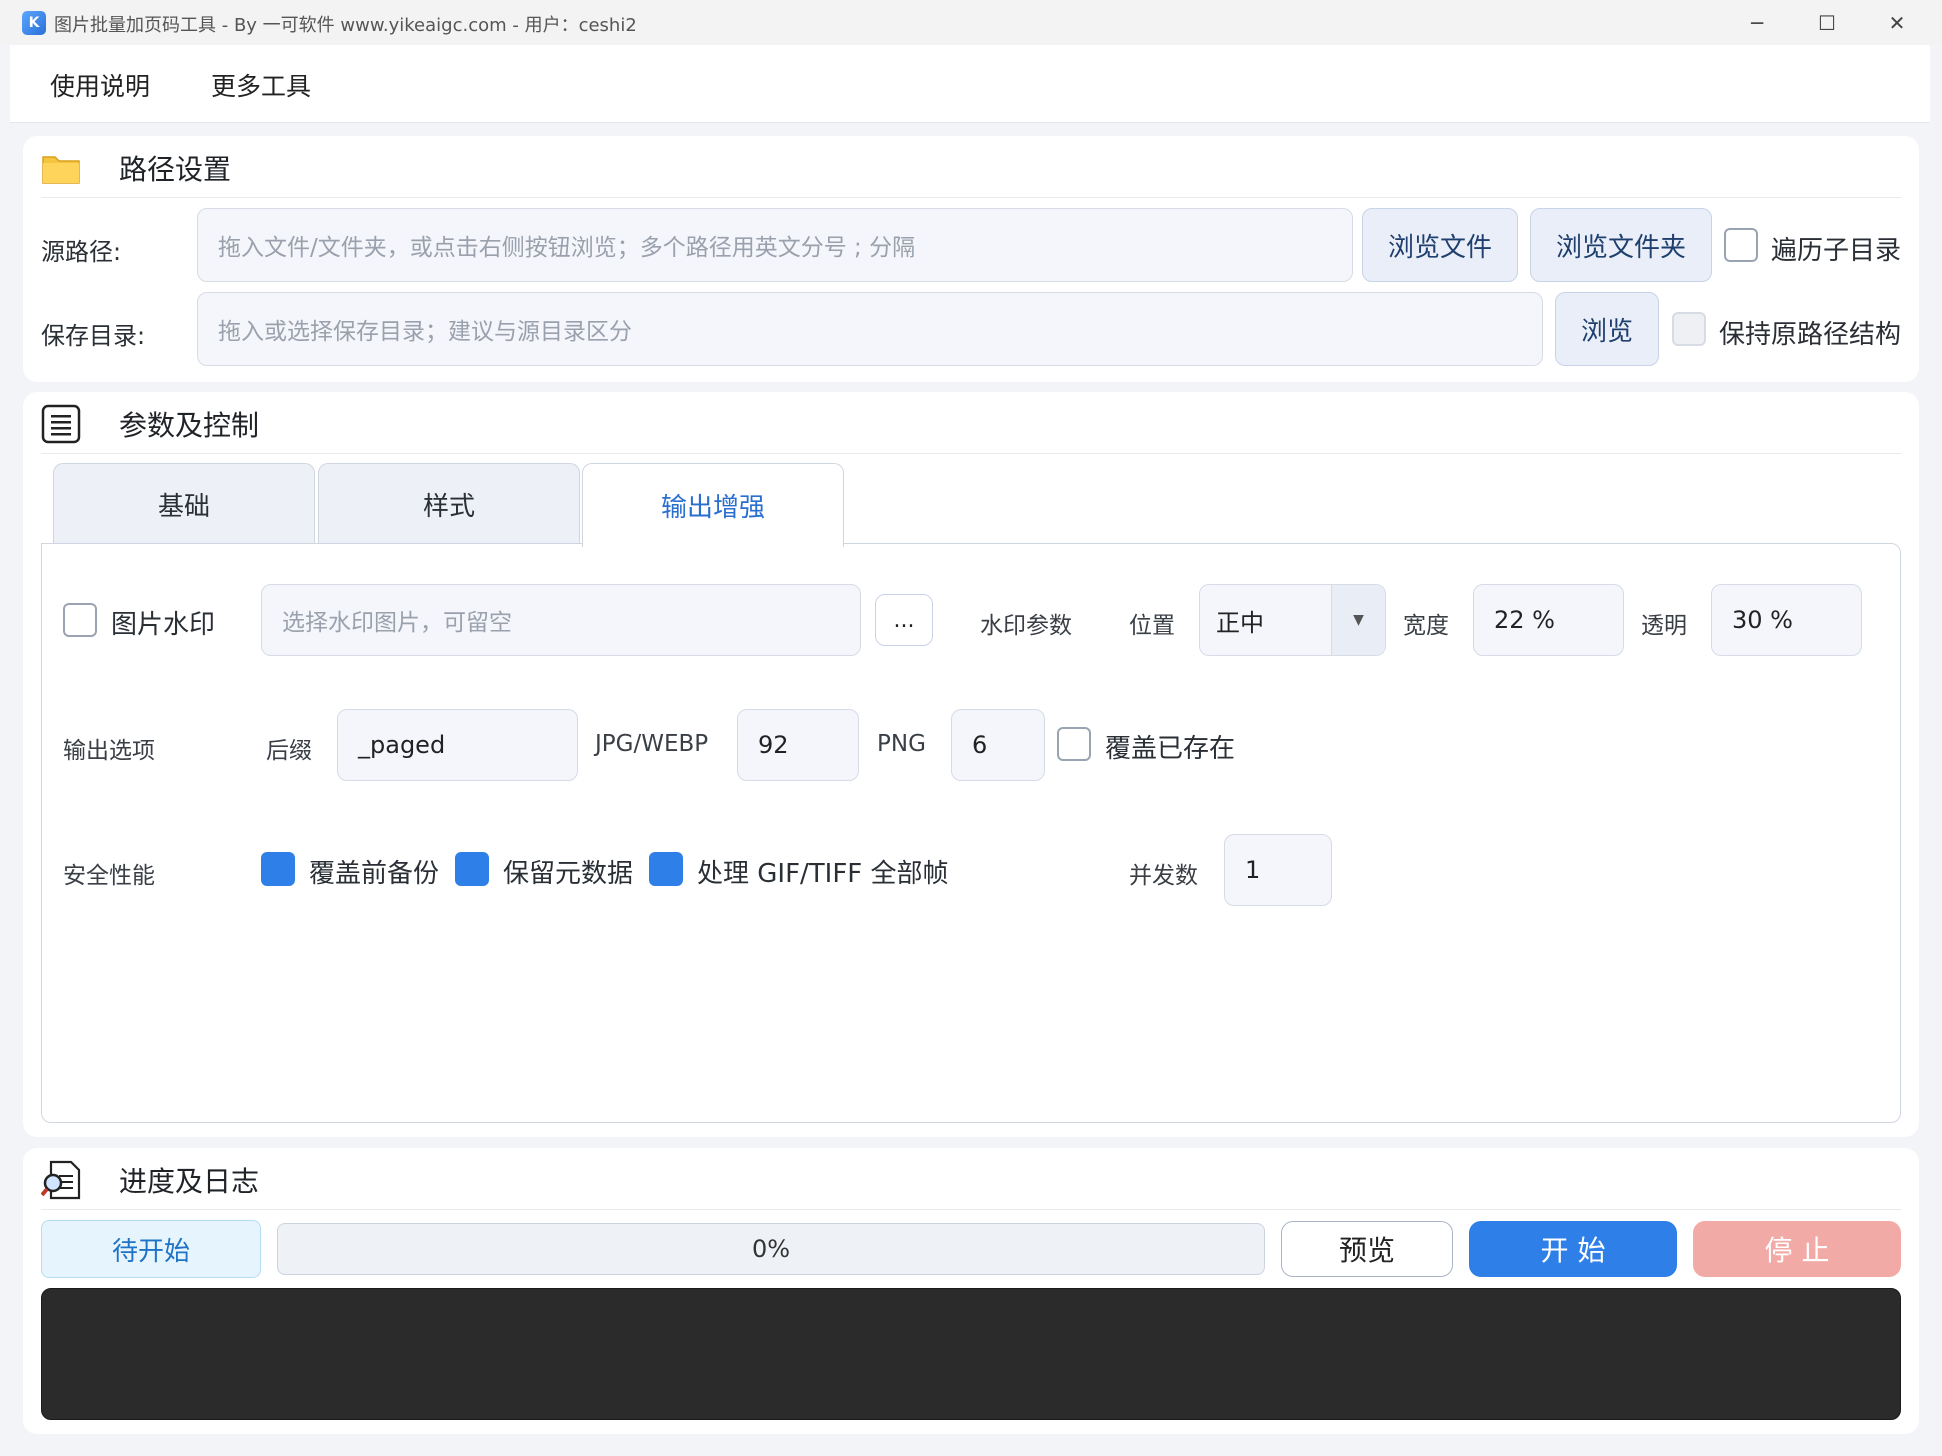 The width and height of the screenshot is (1942, 1456). I want to click on list-document-icon, so click(61, 424).